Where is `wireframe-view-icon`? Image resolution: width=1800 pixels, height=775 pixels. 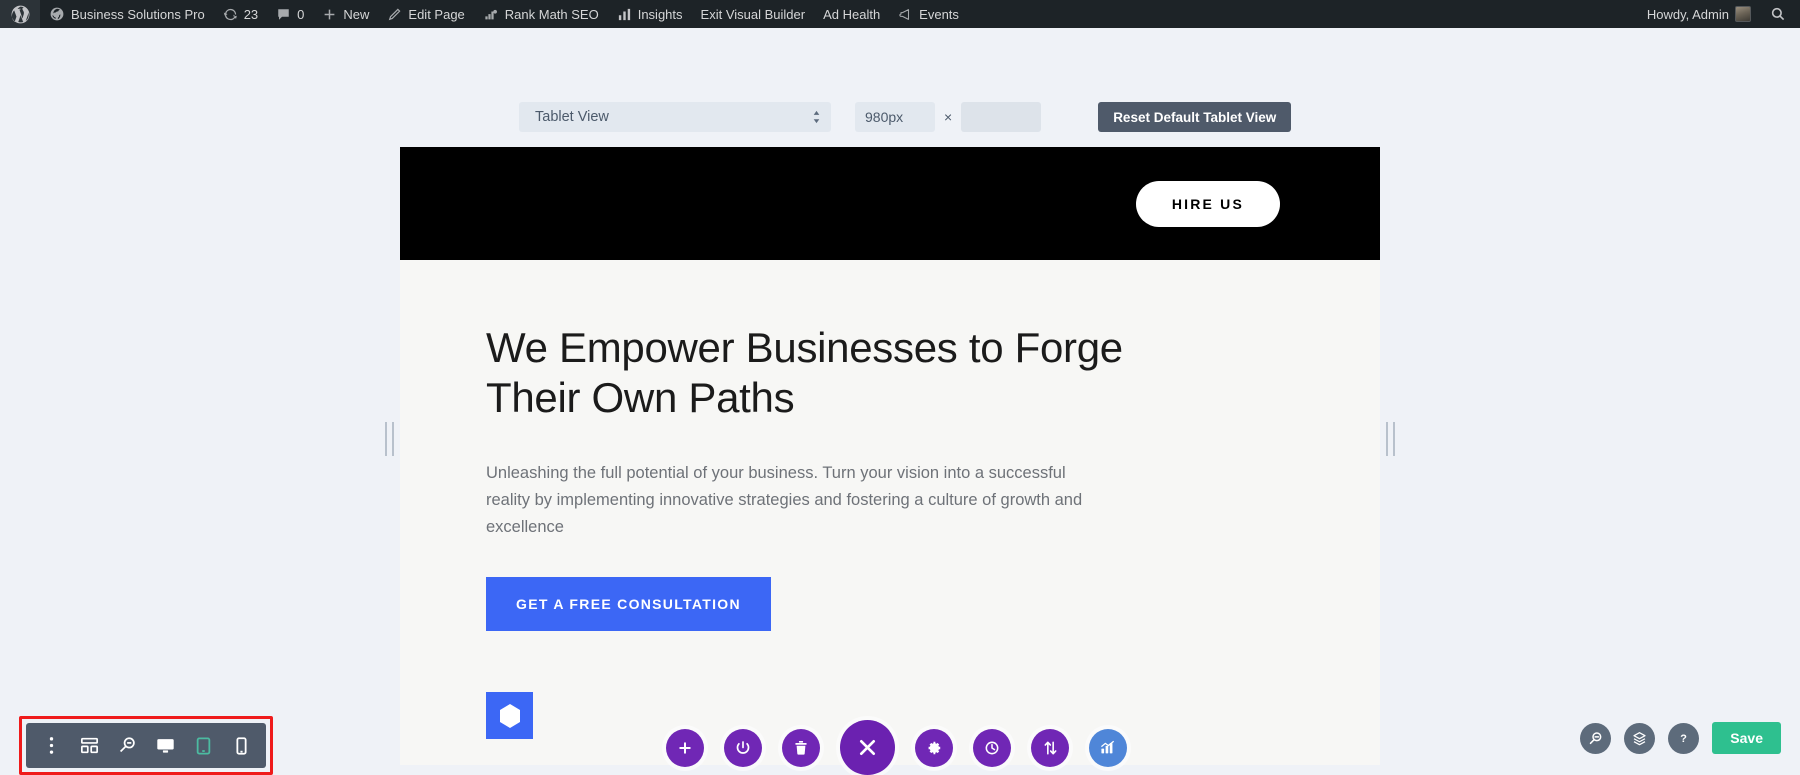
wireframe-view-icon is located at coordinates (89, 745).